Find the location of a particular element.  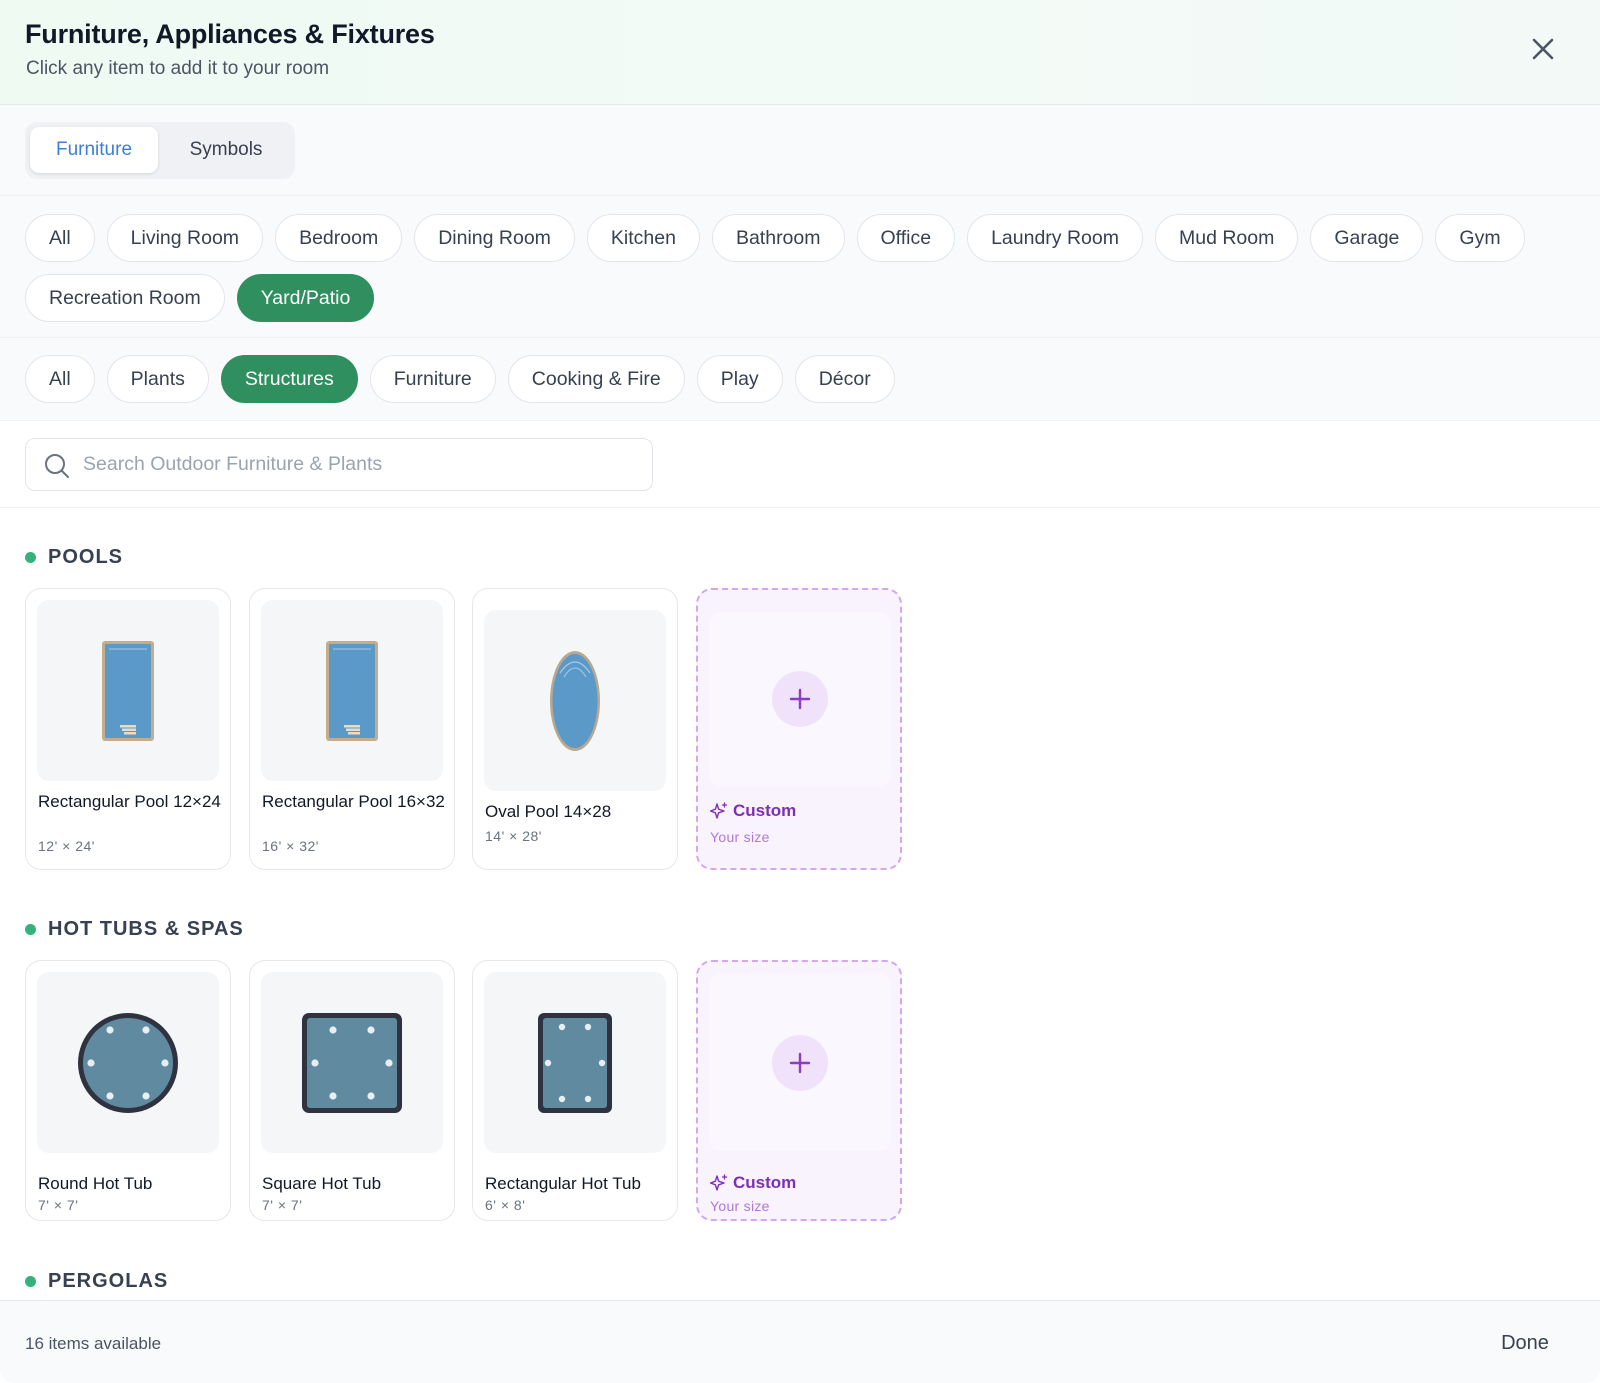

room-chip-living-room: Living Room is located at coordinates (185, 238).